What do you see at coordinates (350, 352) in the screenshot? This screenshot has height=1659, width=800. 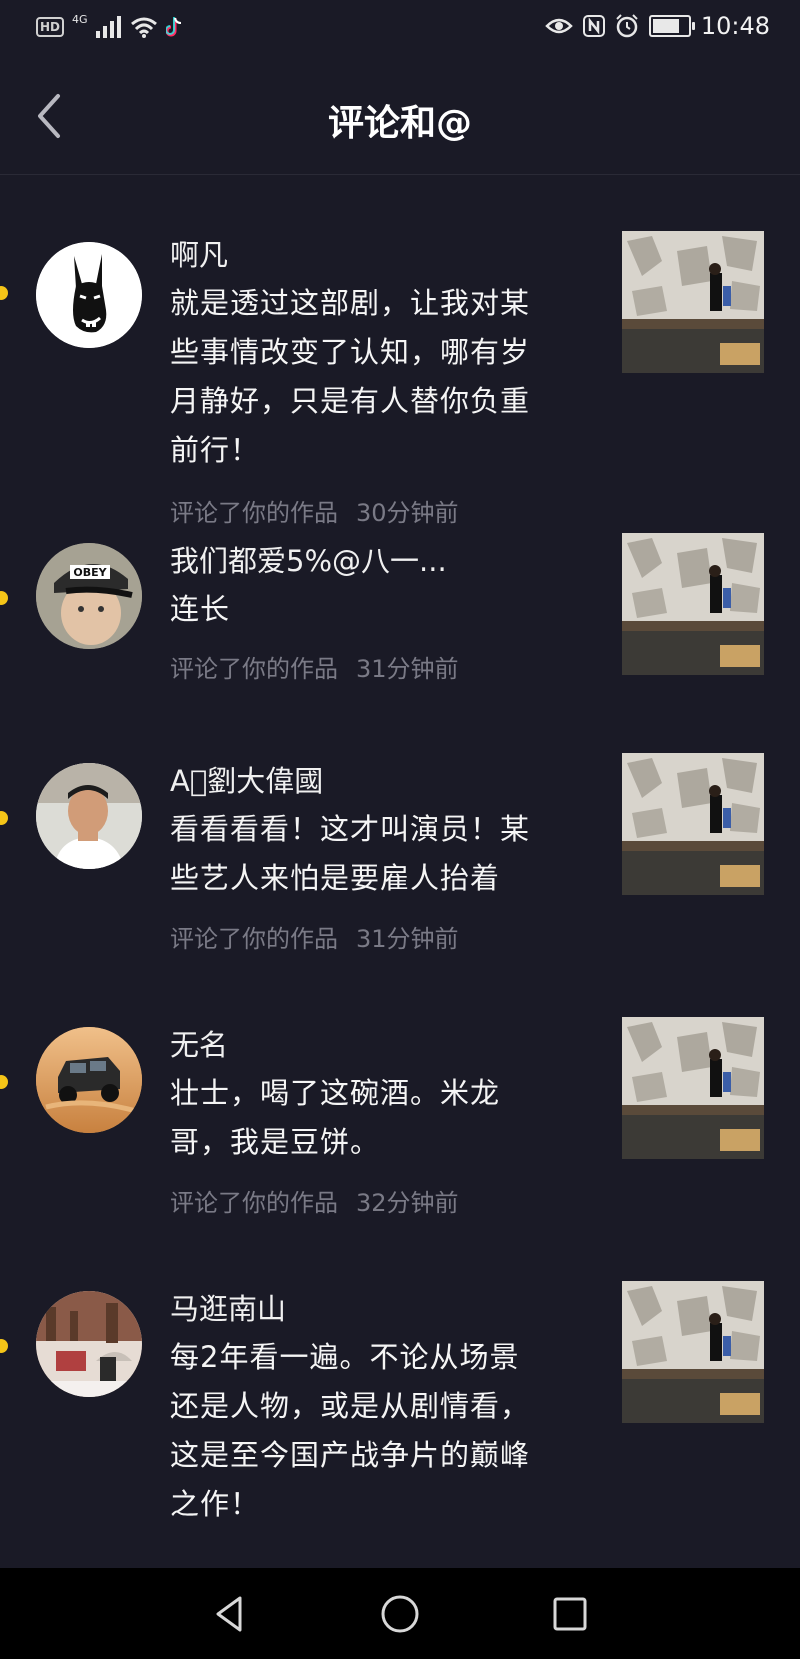 I see `comment-line: 些事情改变了认知，哪有岁` at bounding box center [350, 352].